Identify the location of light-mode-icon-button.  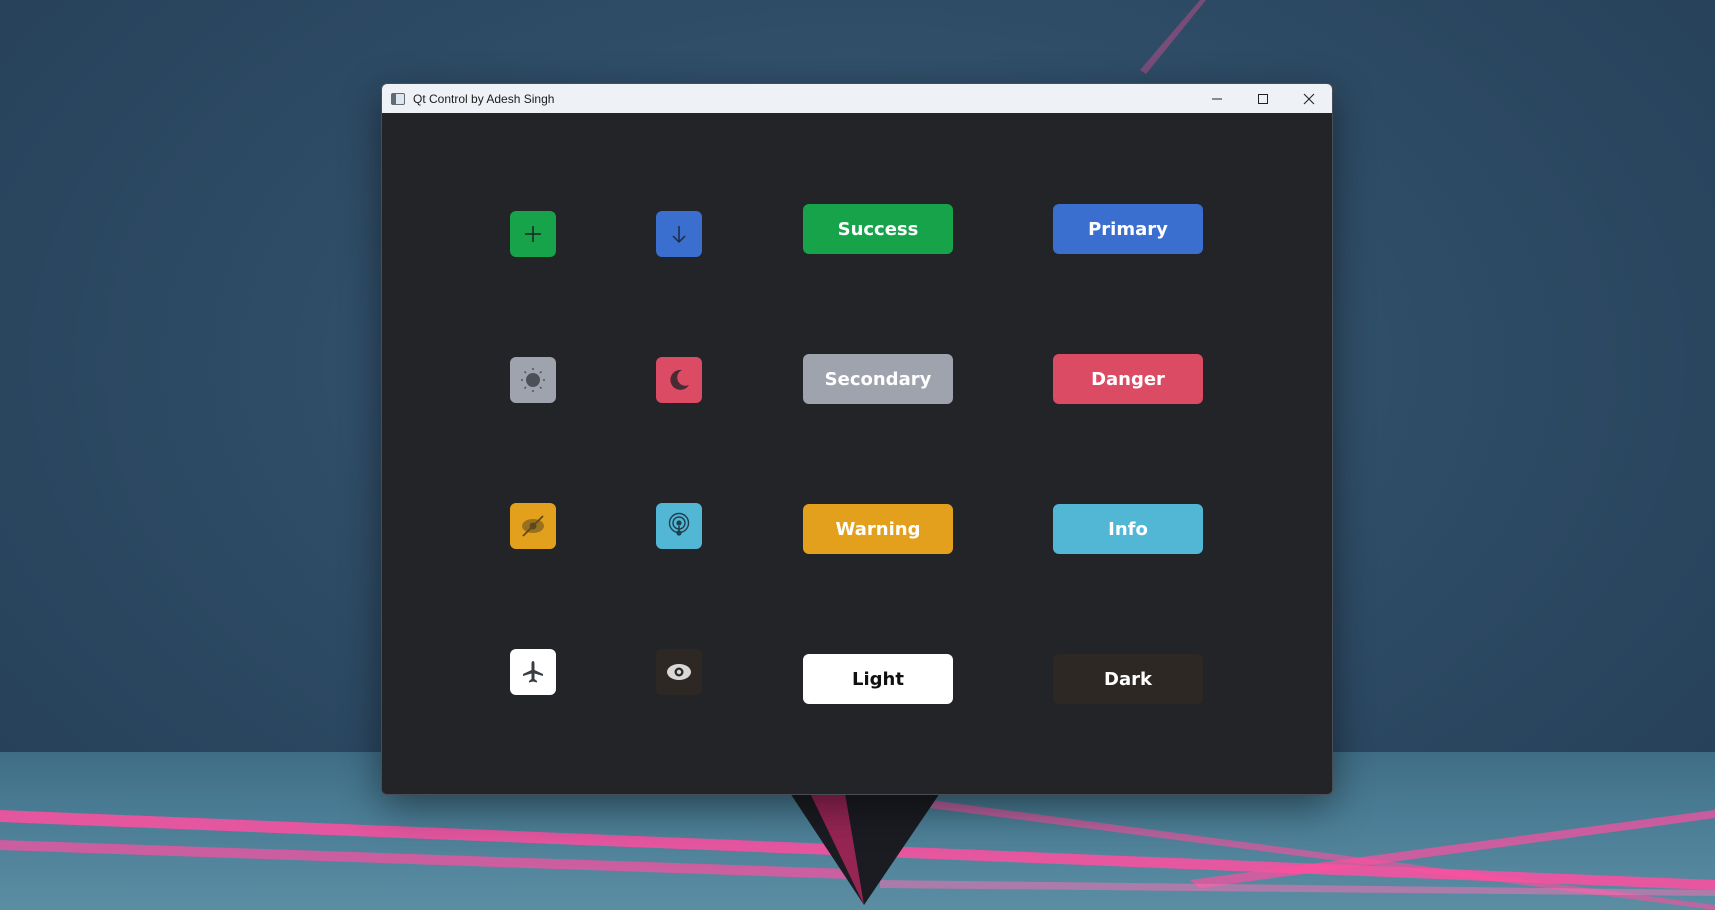
(533, 380).